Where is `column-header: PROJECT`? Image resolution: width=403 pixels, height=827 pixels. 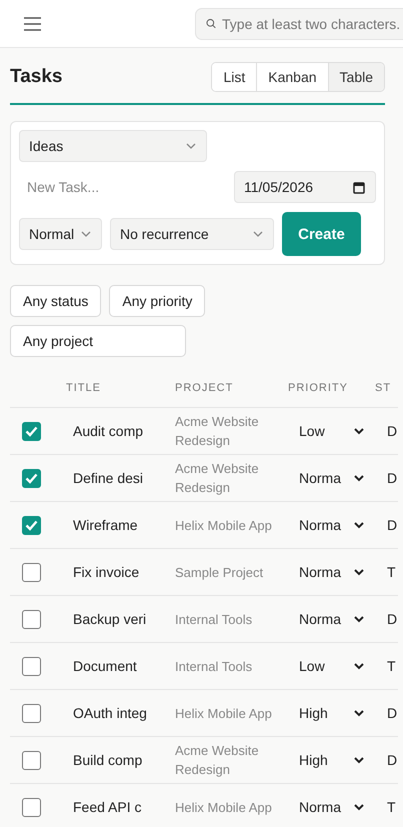 column-header: PROJECT is located at coordinates (204, 388).